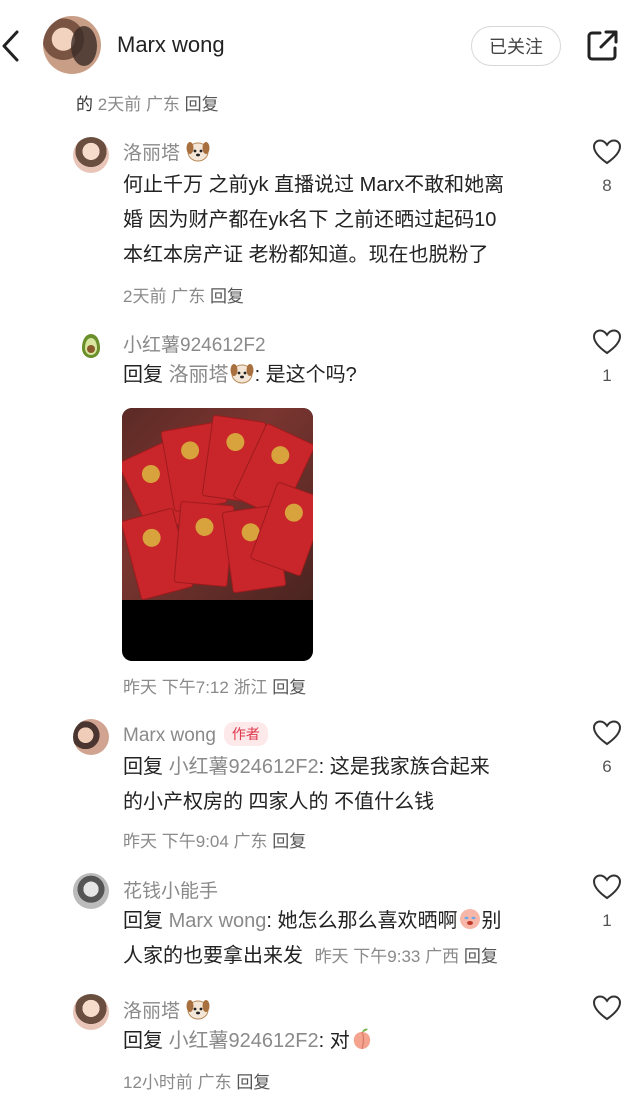  I want to click on header-avatar, so click(72, 45).